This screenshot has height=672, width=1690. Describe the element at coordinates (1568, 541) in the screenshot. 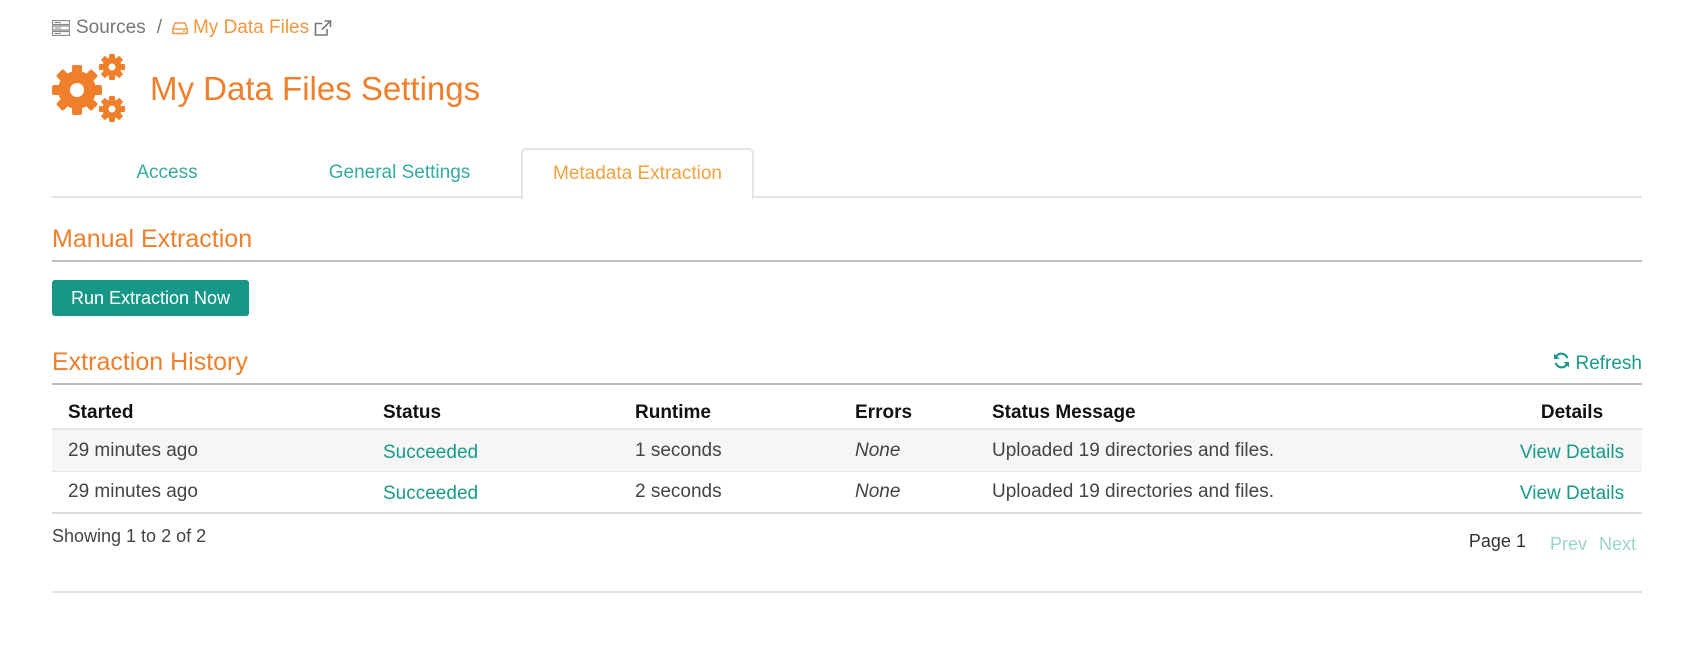

I see `prev-page-button: Prev` at that location.